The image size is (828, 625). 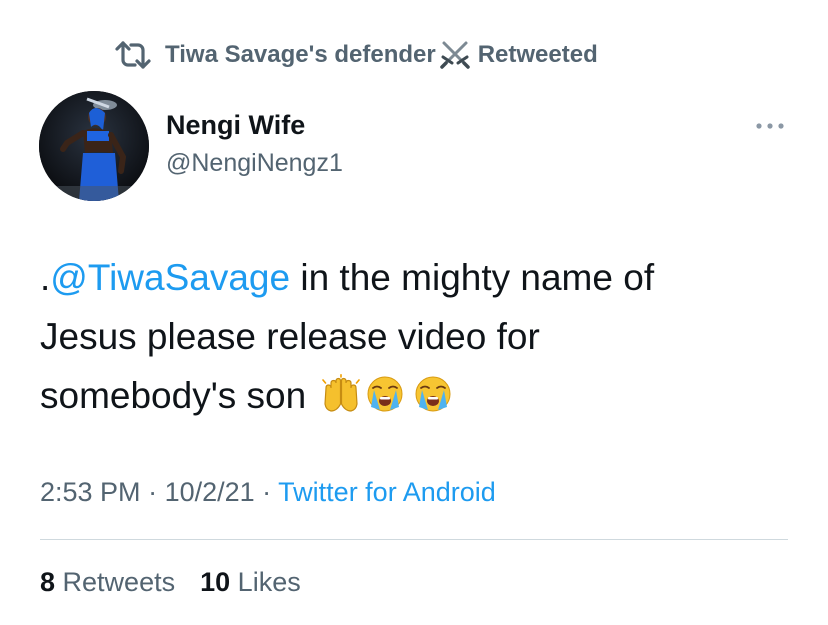 I want to click on tweet-text-line1: in the mighty name of, so click(x=472, y=277).